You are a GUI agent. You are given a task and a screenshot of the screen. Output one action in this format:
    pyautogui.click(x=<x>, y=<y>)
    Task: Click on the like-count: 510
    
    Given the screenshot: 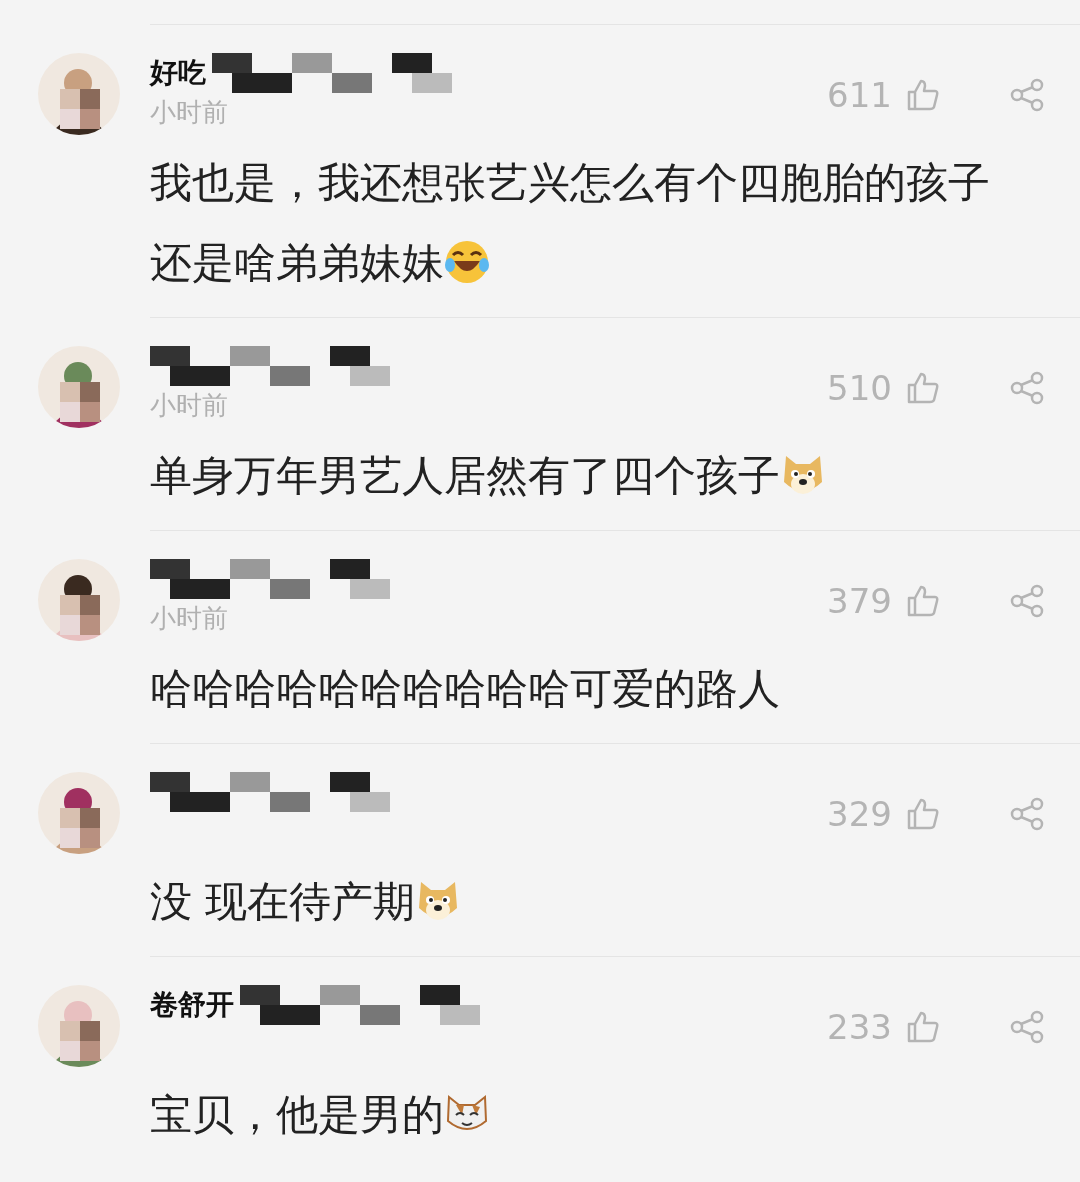 What is the action you would take?
    pyautogui.click(x=859, y=388)
    